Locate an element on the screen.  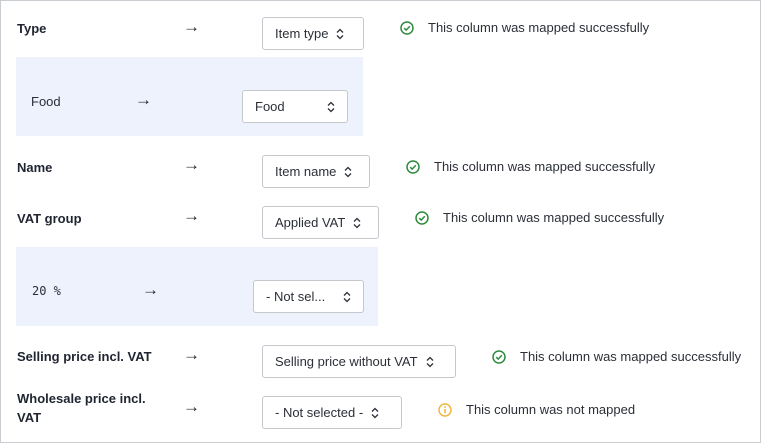
status-vat-group: This column was mapped successfully is located at coordinates (539, 217).